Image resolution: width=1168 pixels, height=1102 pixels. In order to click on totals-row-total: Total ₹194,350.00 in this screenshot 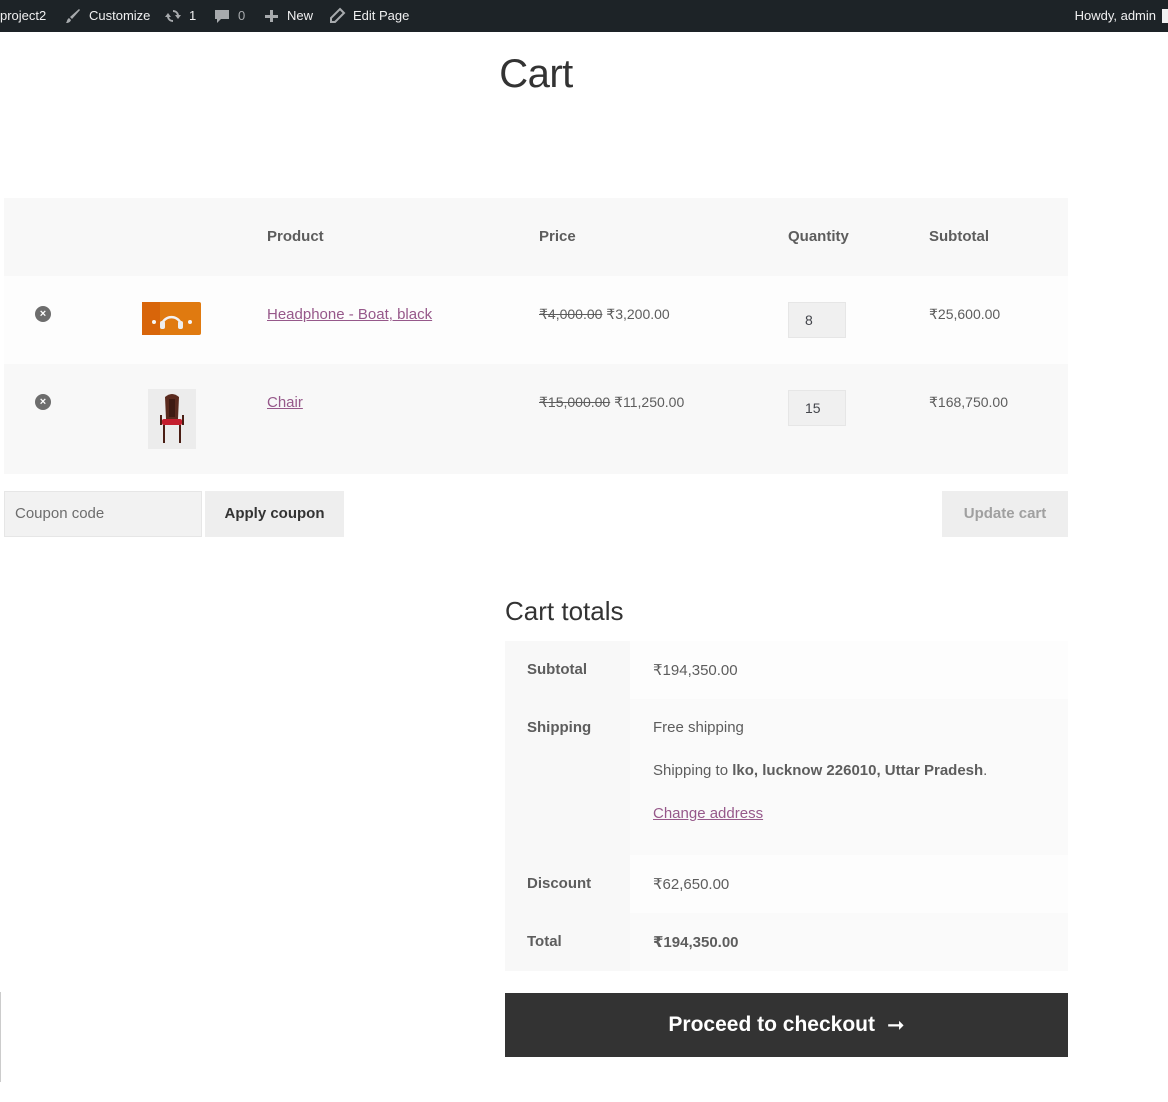, I will do `click(786, 942)`.